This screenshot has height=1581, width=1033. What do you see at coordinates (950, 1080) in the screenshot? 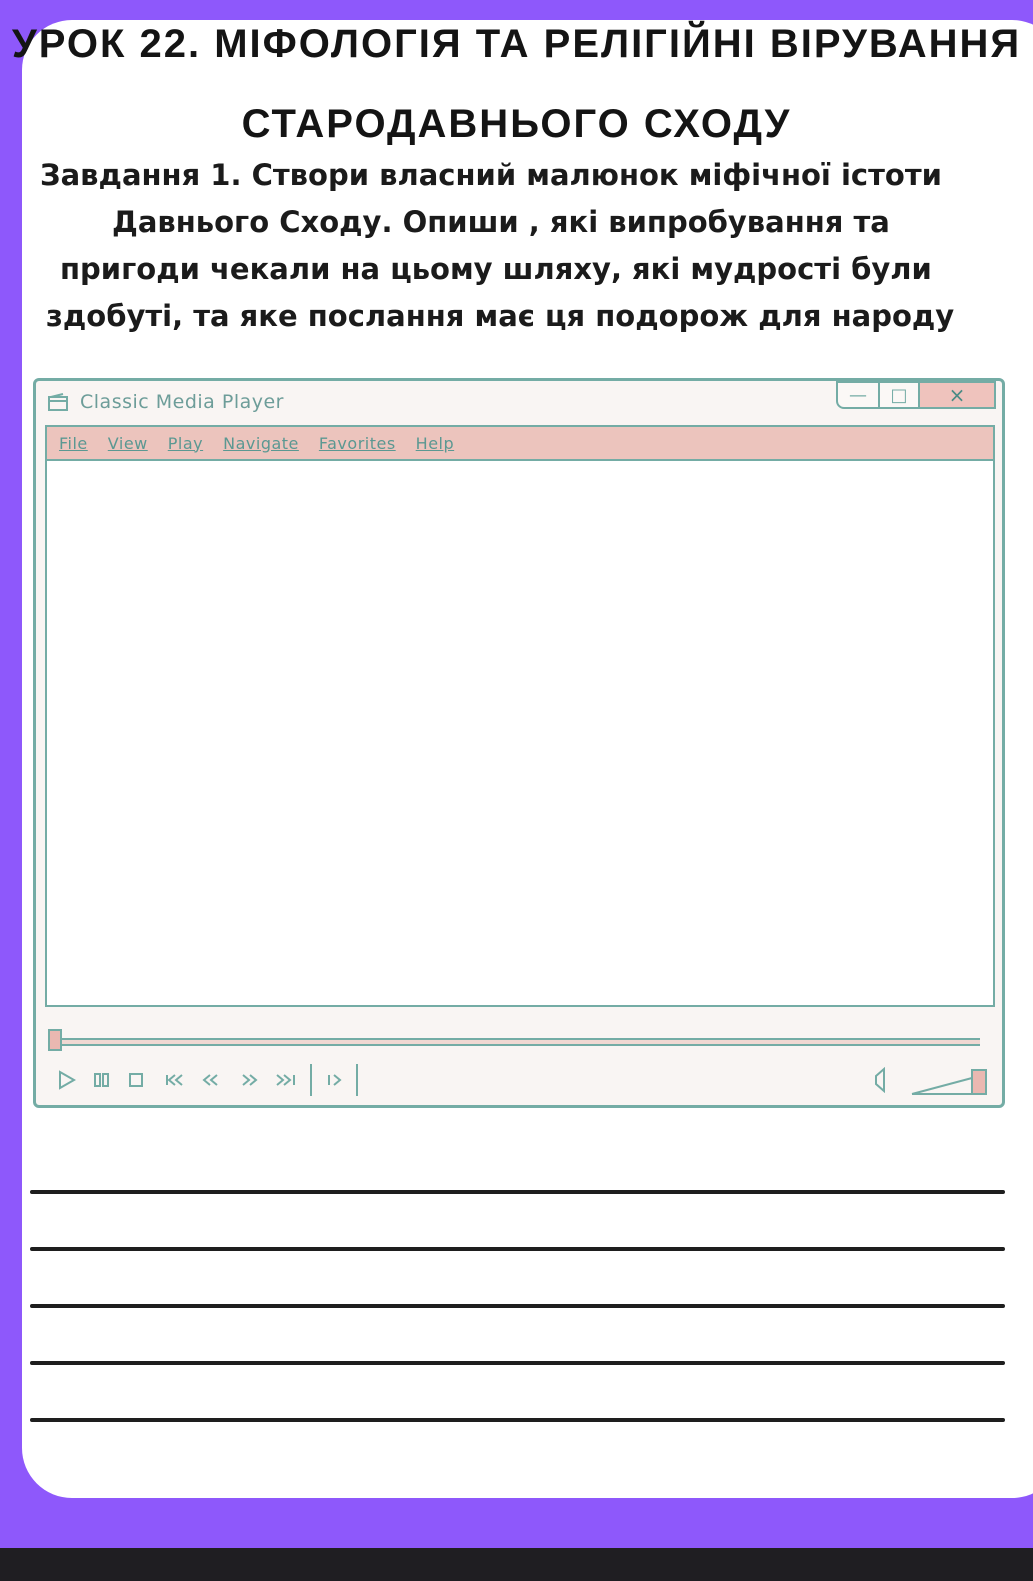
I see `volume-slider` at bounding box center [950, 1080].